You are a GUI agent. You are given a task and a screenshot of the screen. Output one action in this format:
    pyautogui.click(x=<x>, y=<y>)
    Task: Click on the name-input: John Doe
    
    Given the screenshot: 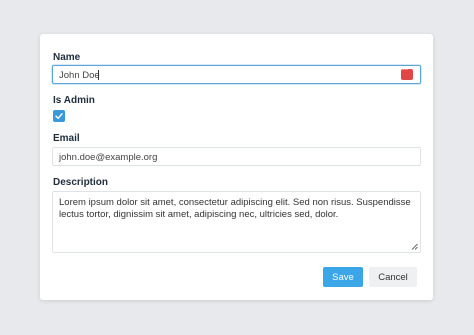 What is the action you would take?
    pyautogui.click(x=236, y=74)
    